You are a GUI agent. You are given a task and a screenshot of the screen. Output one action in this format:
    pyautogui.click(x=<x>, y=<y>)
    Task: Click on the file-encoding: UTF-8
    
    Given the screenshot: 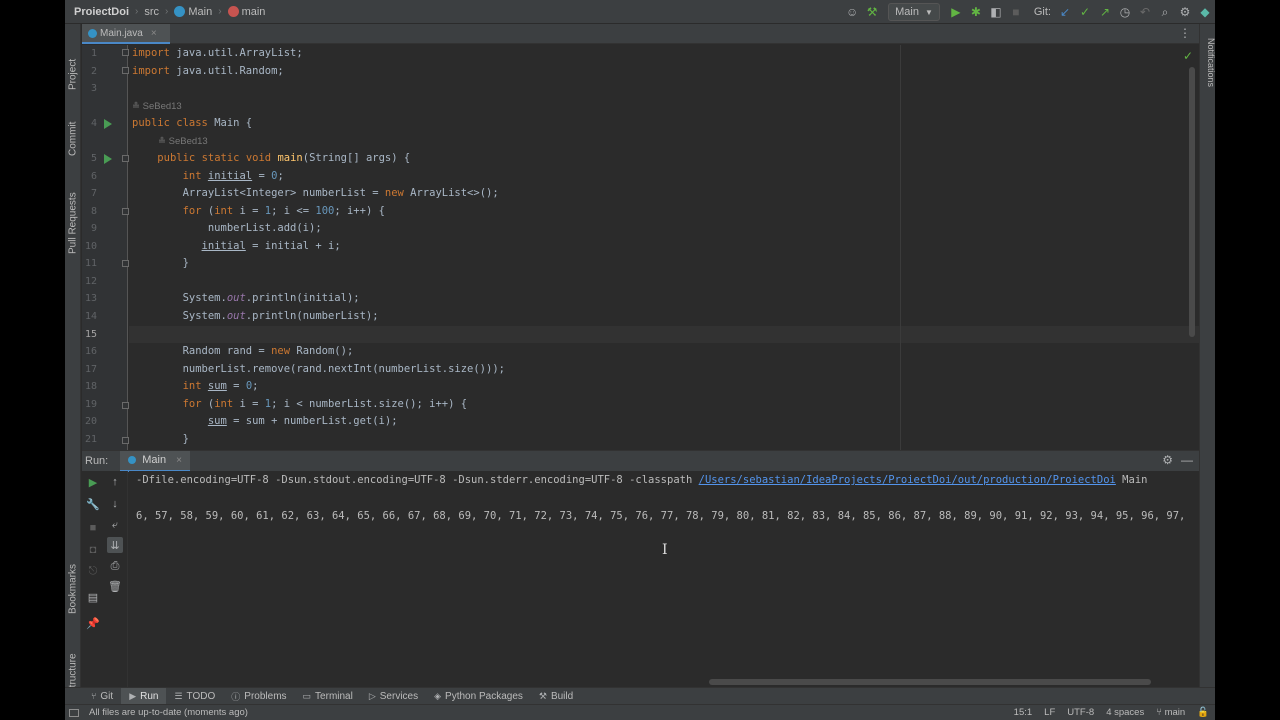 What is the action you would take?
    pyautogui.click(x=1080, y=712)
    